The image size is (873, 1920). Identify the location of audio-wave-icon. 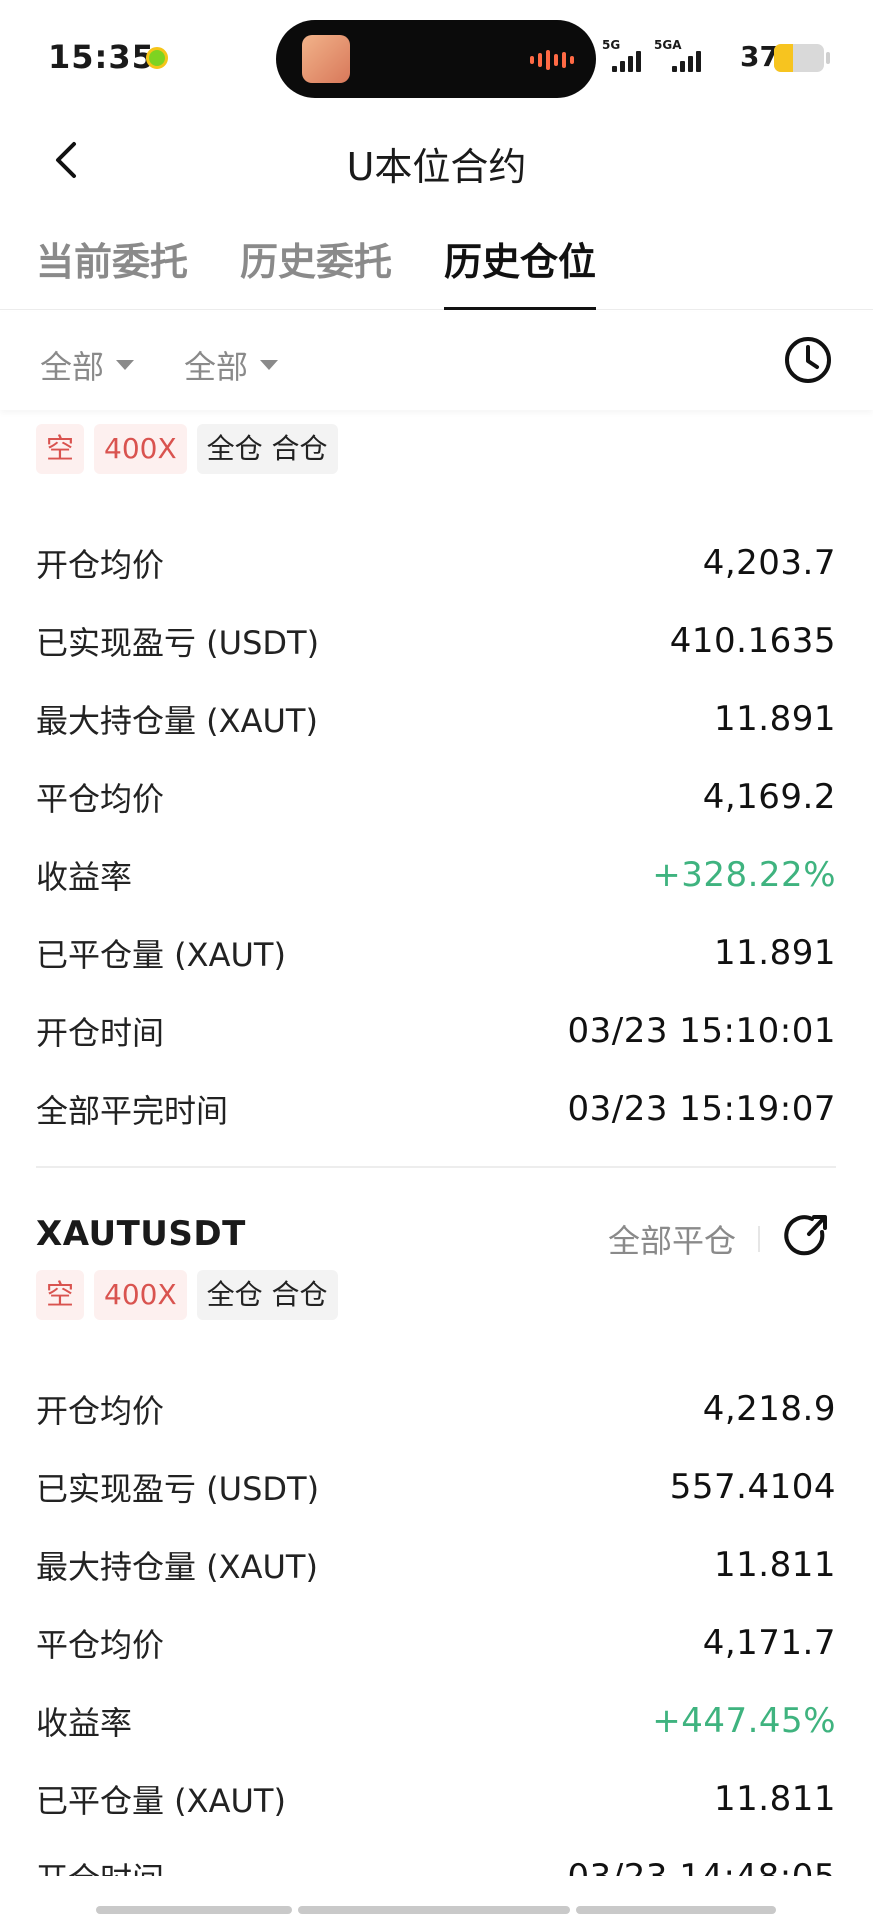
(552, 60).